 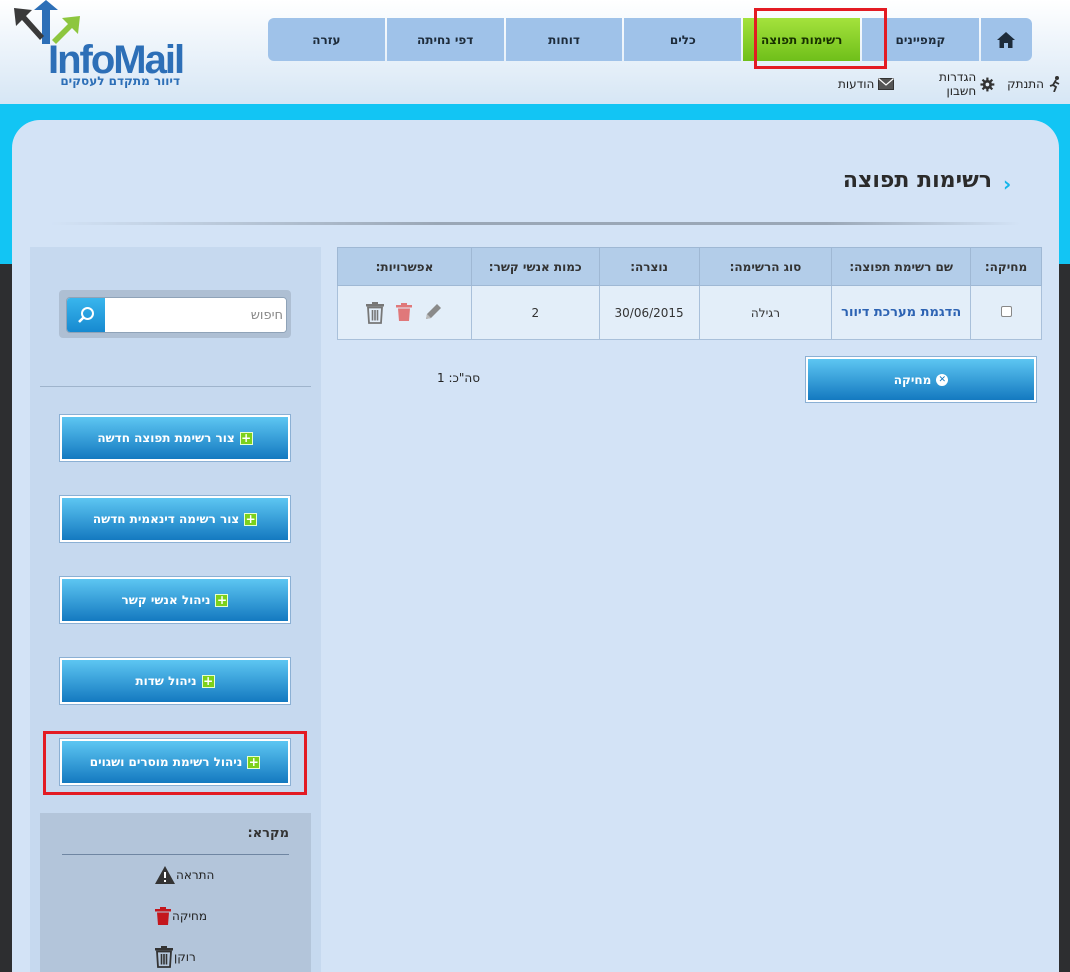 What do you see at coordinates (445, 39) in the screenshot?
I see `nav-landing-pages: דפי נחיתה` at bounding box center [445, 39].